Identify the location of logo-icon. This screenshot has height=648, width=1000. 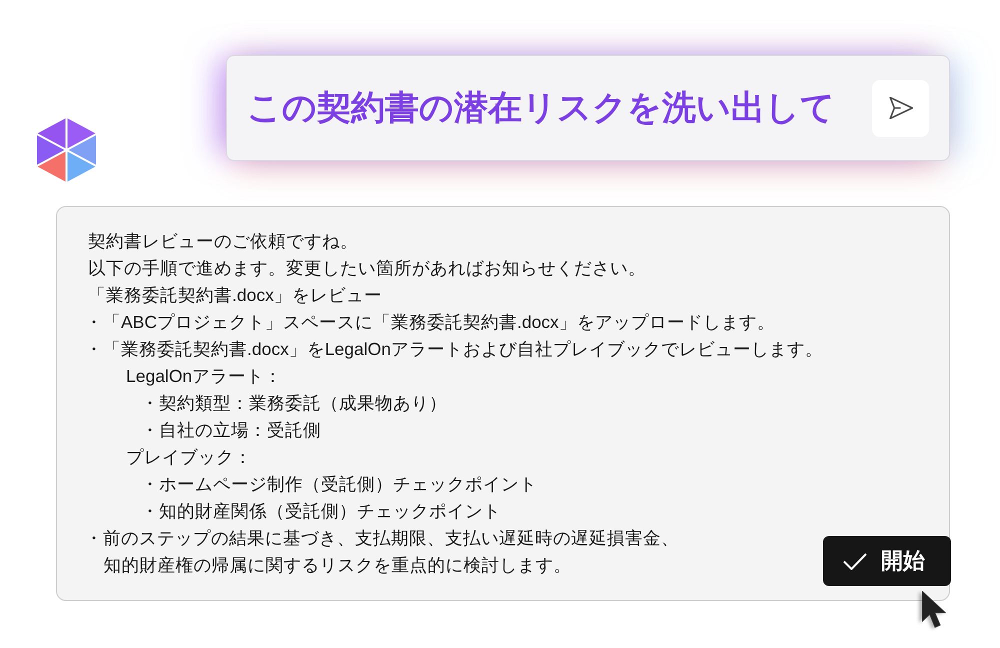
(66, 150).